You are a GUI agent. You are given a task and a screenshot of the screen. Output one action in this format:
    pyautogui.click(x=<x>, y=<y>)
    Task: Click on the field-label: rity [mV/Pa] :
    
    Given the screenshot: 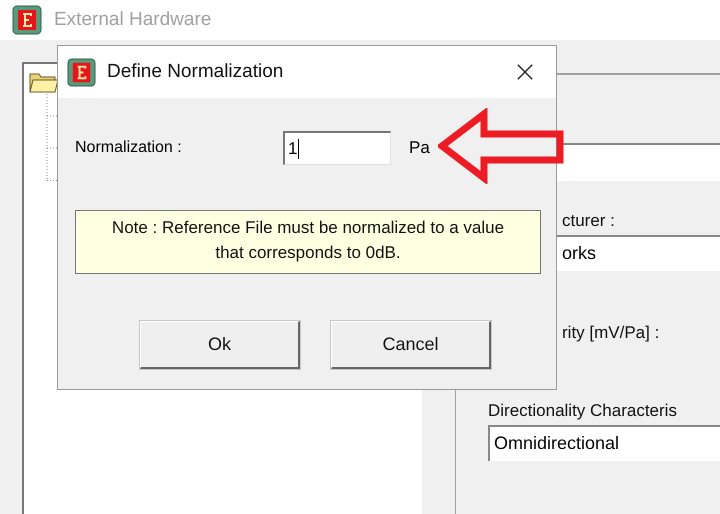 What is the action you would take?
    pyautogui.click(x=610, y=333)
    